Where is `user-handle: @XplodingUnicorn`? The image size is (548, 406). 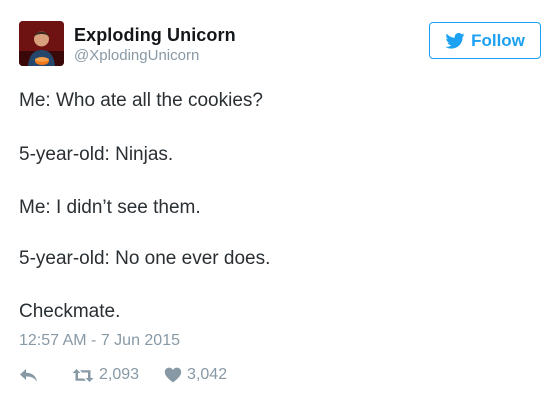 user-handle: @XplodingUnicorn is located at coordinates (155, 56).